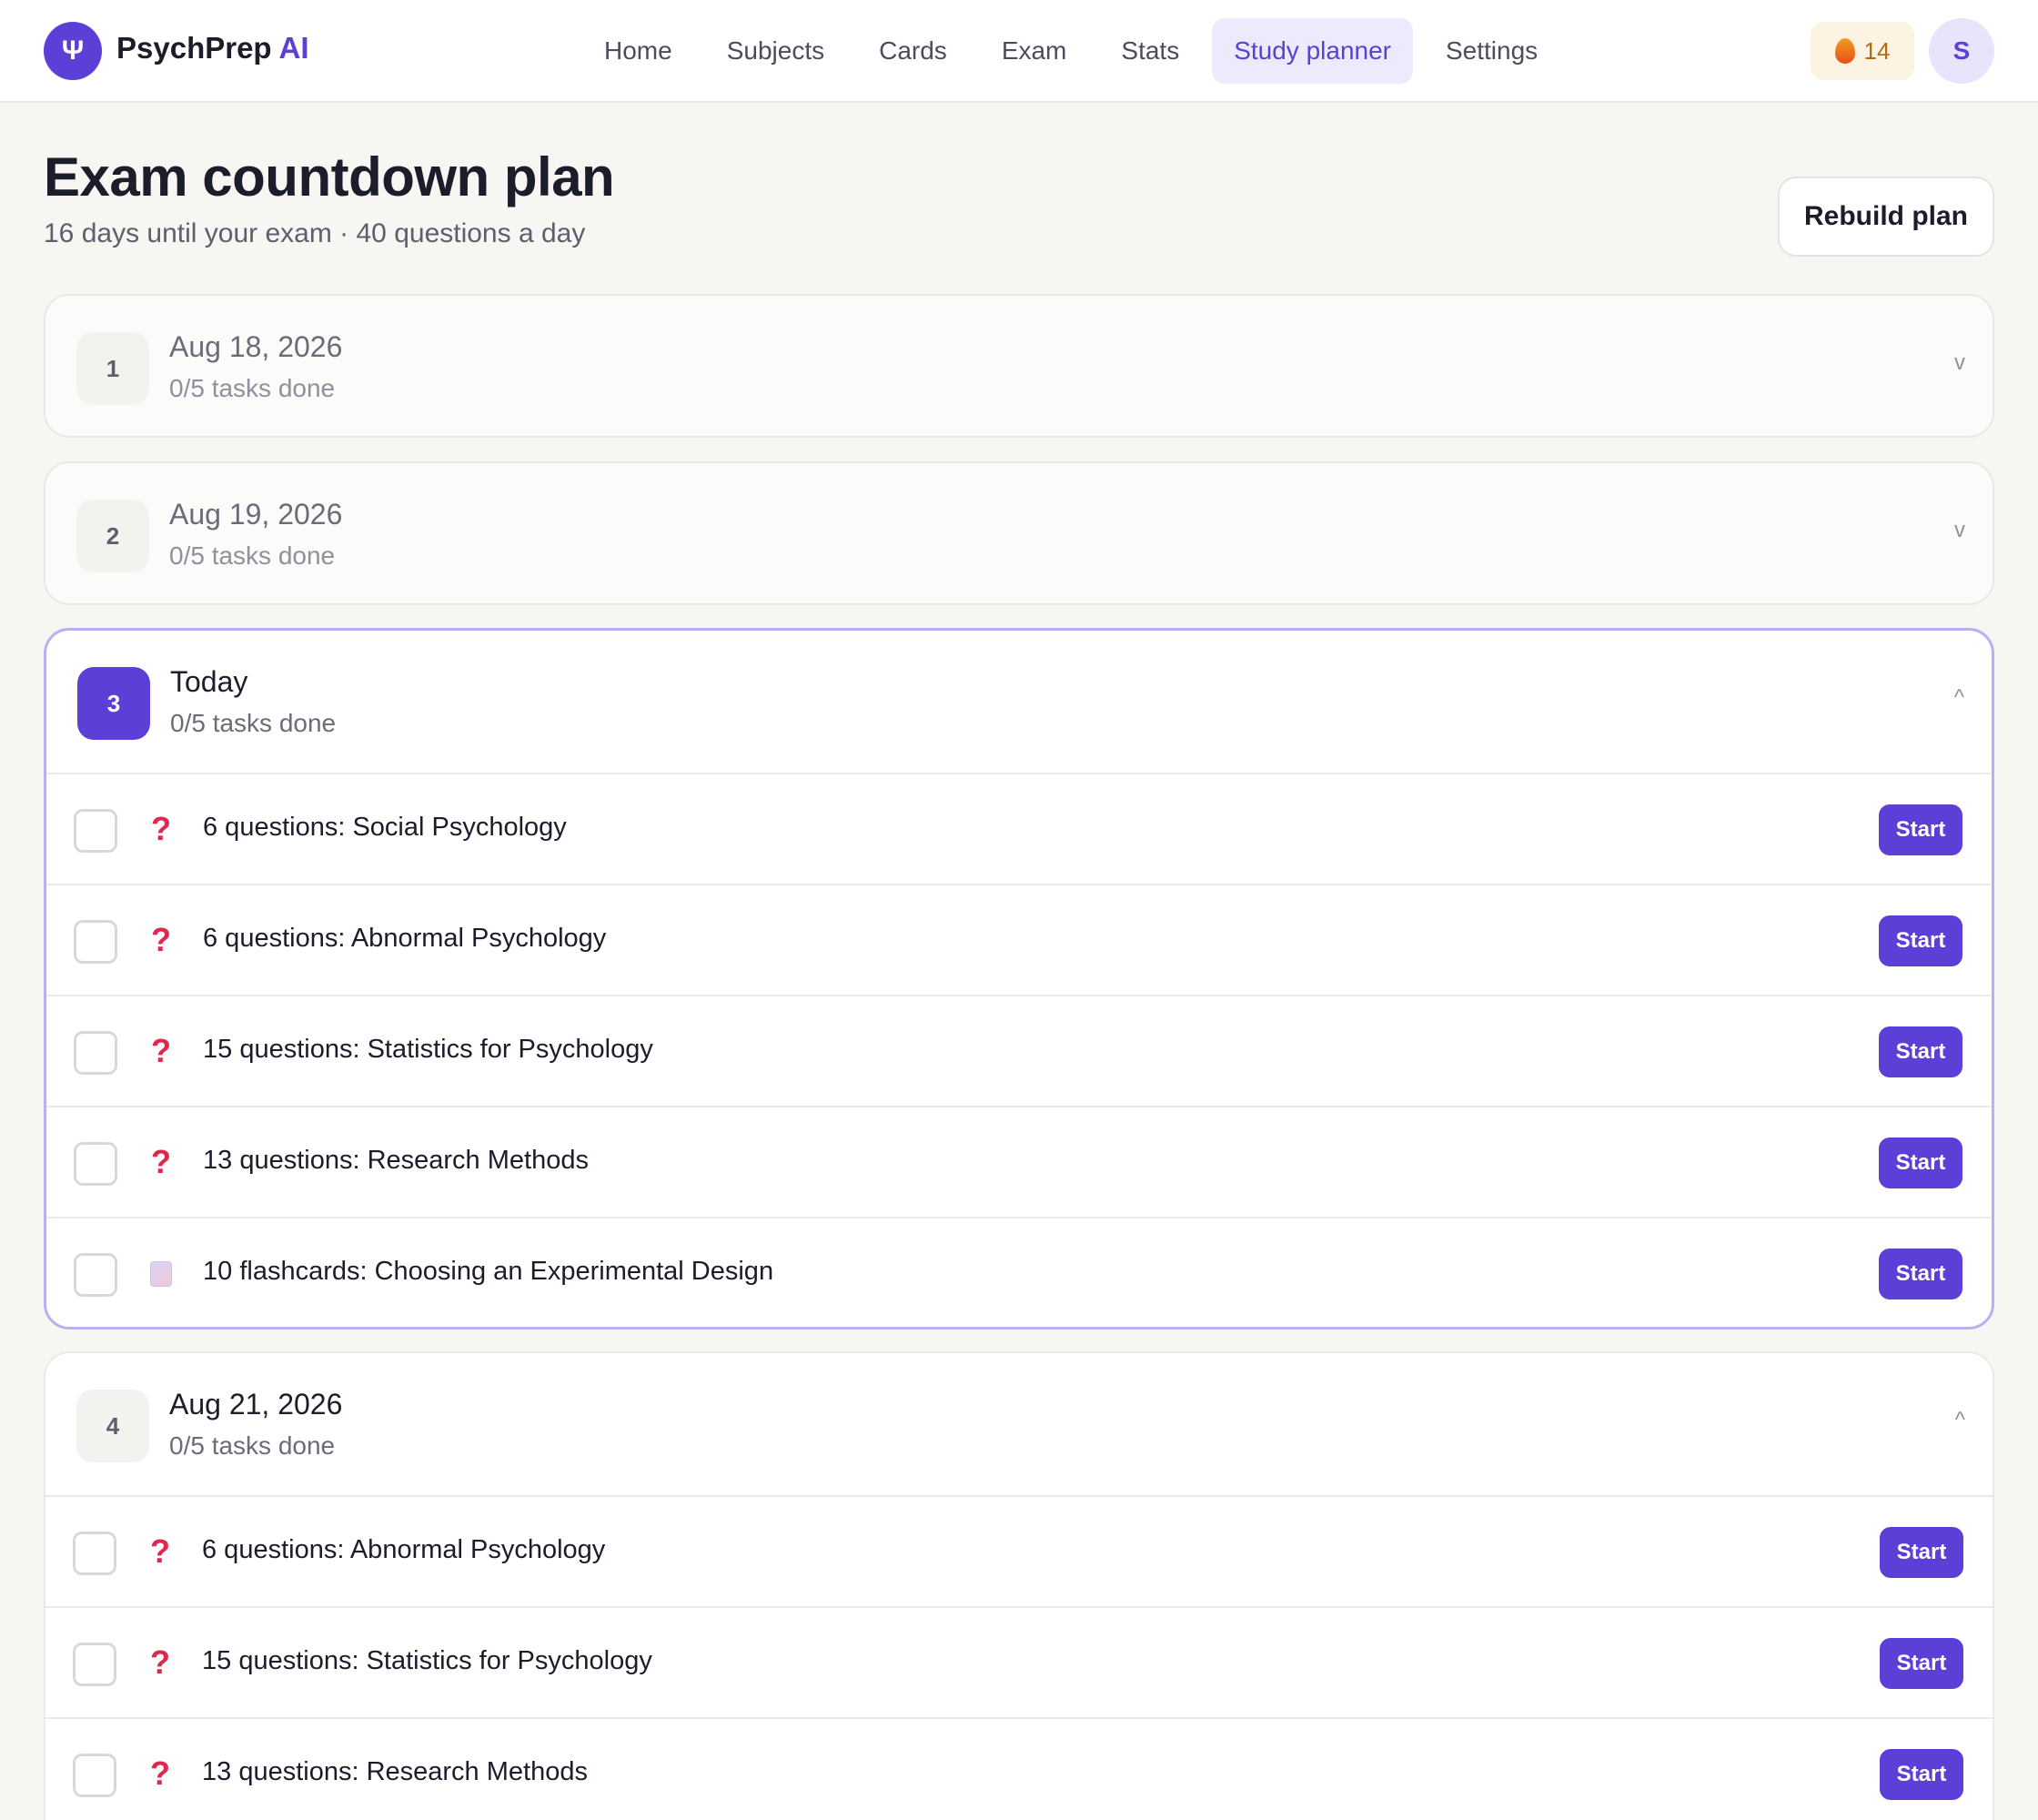 This screenshot has height=1820, width=2038. I want to click on flashcard-icon, so click(161, 1274).